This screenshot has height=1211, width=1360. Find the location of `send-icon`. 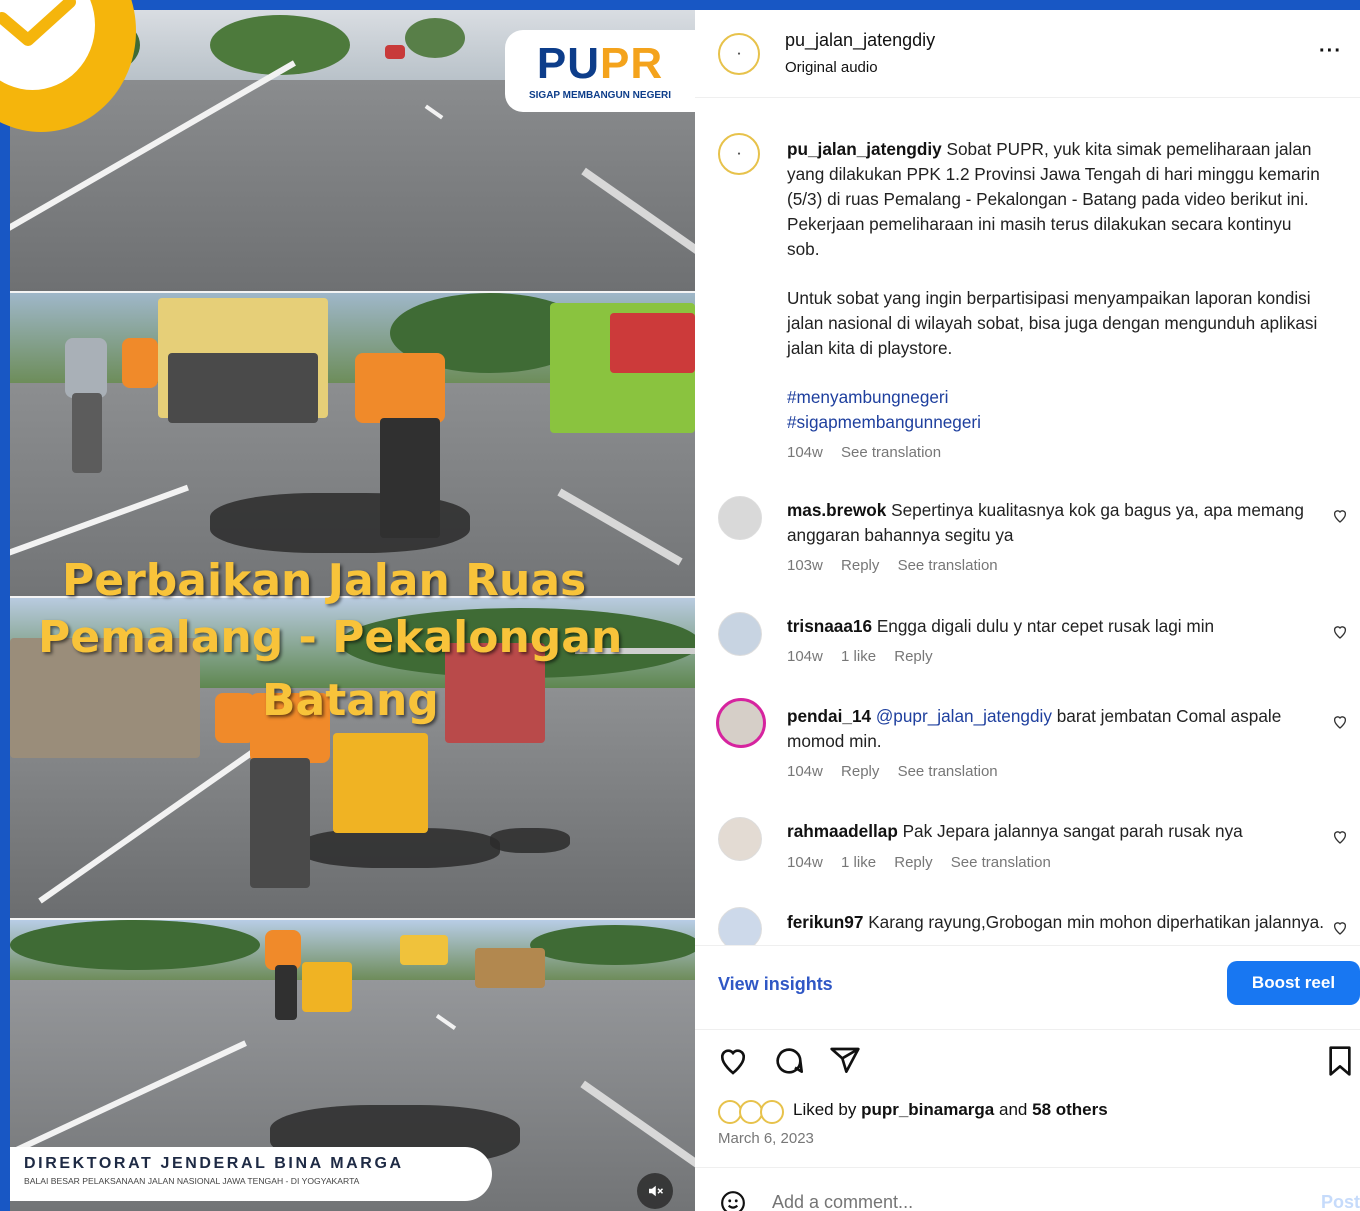

send-icon is located at coordinates (845, 1061).